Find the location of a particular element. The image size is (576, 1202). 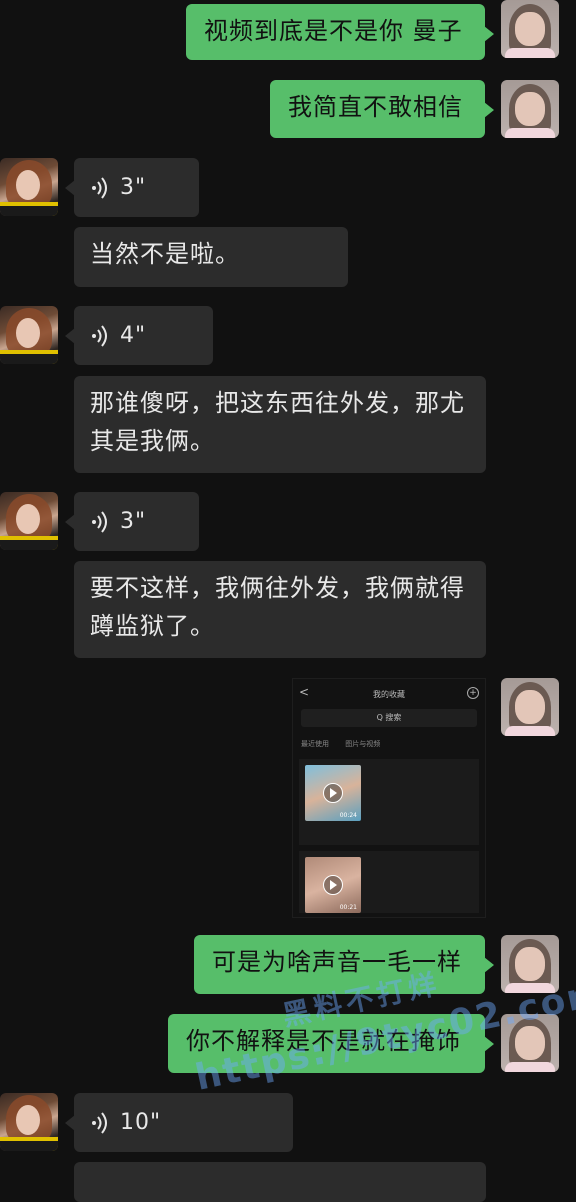

message-text: 我简直不敢相信 is located at coordinates (375, 107).